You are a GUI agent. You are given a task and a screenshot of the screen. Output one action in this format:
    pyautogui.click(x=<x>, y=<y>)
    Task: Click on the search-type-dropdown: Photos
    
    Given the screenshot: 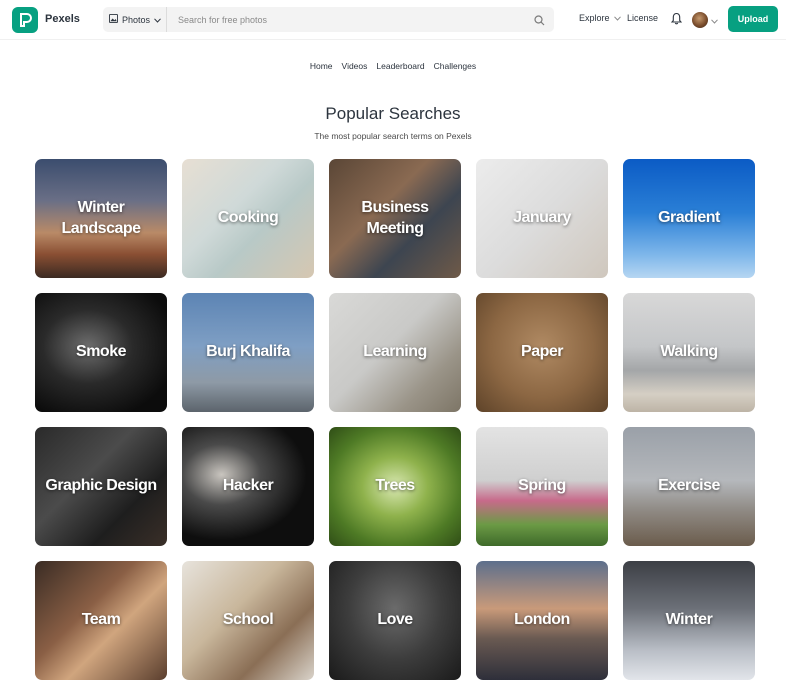 What is the action you would take?
    pyautogui.click(x=135, y=19)
    